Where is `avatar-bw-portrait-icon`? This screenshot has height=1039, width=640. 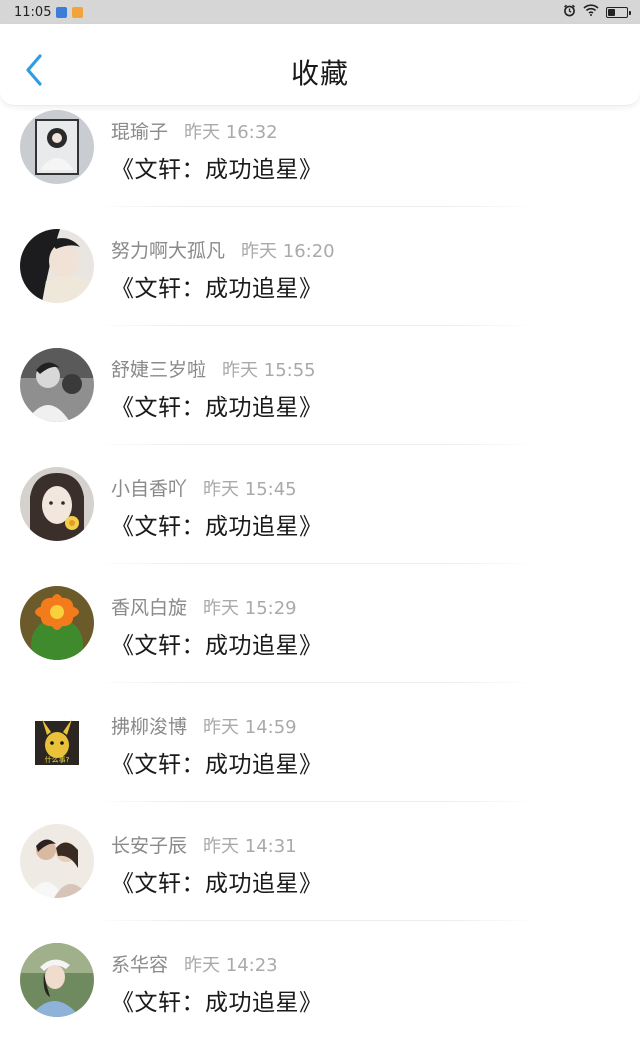 avatar-bw-portrait-icon is located at coordinates (57, 385).